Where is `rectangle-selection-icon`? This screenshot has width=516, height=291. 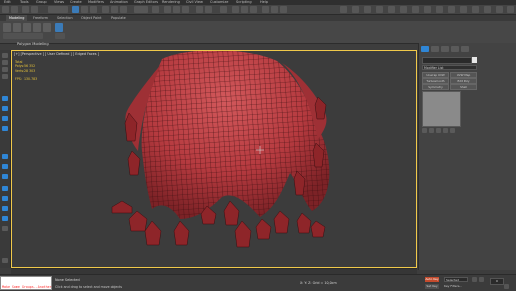
rectangle-selection-icon is located at coordinates (93, 9).